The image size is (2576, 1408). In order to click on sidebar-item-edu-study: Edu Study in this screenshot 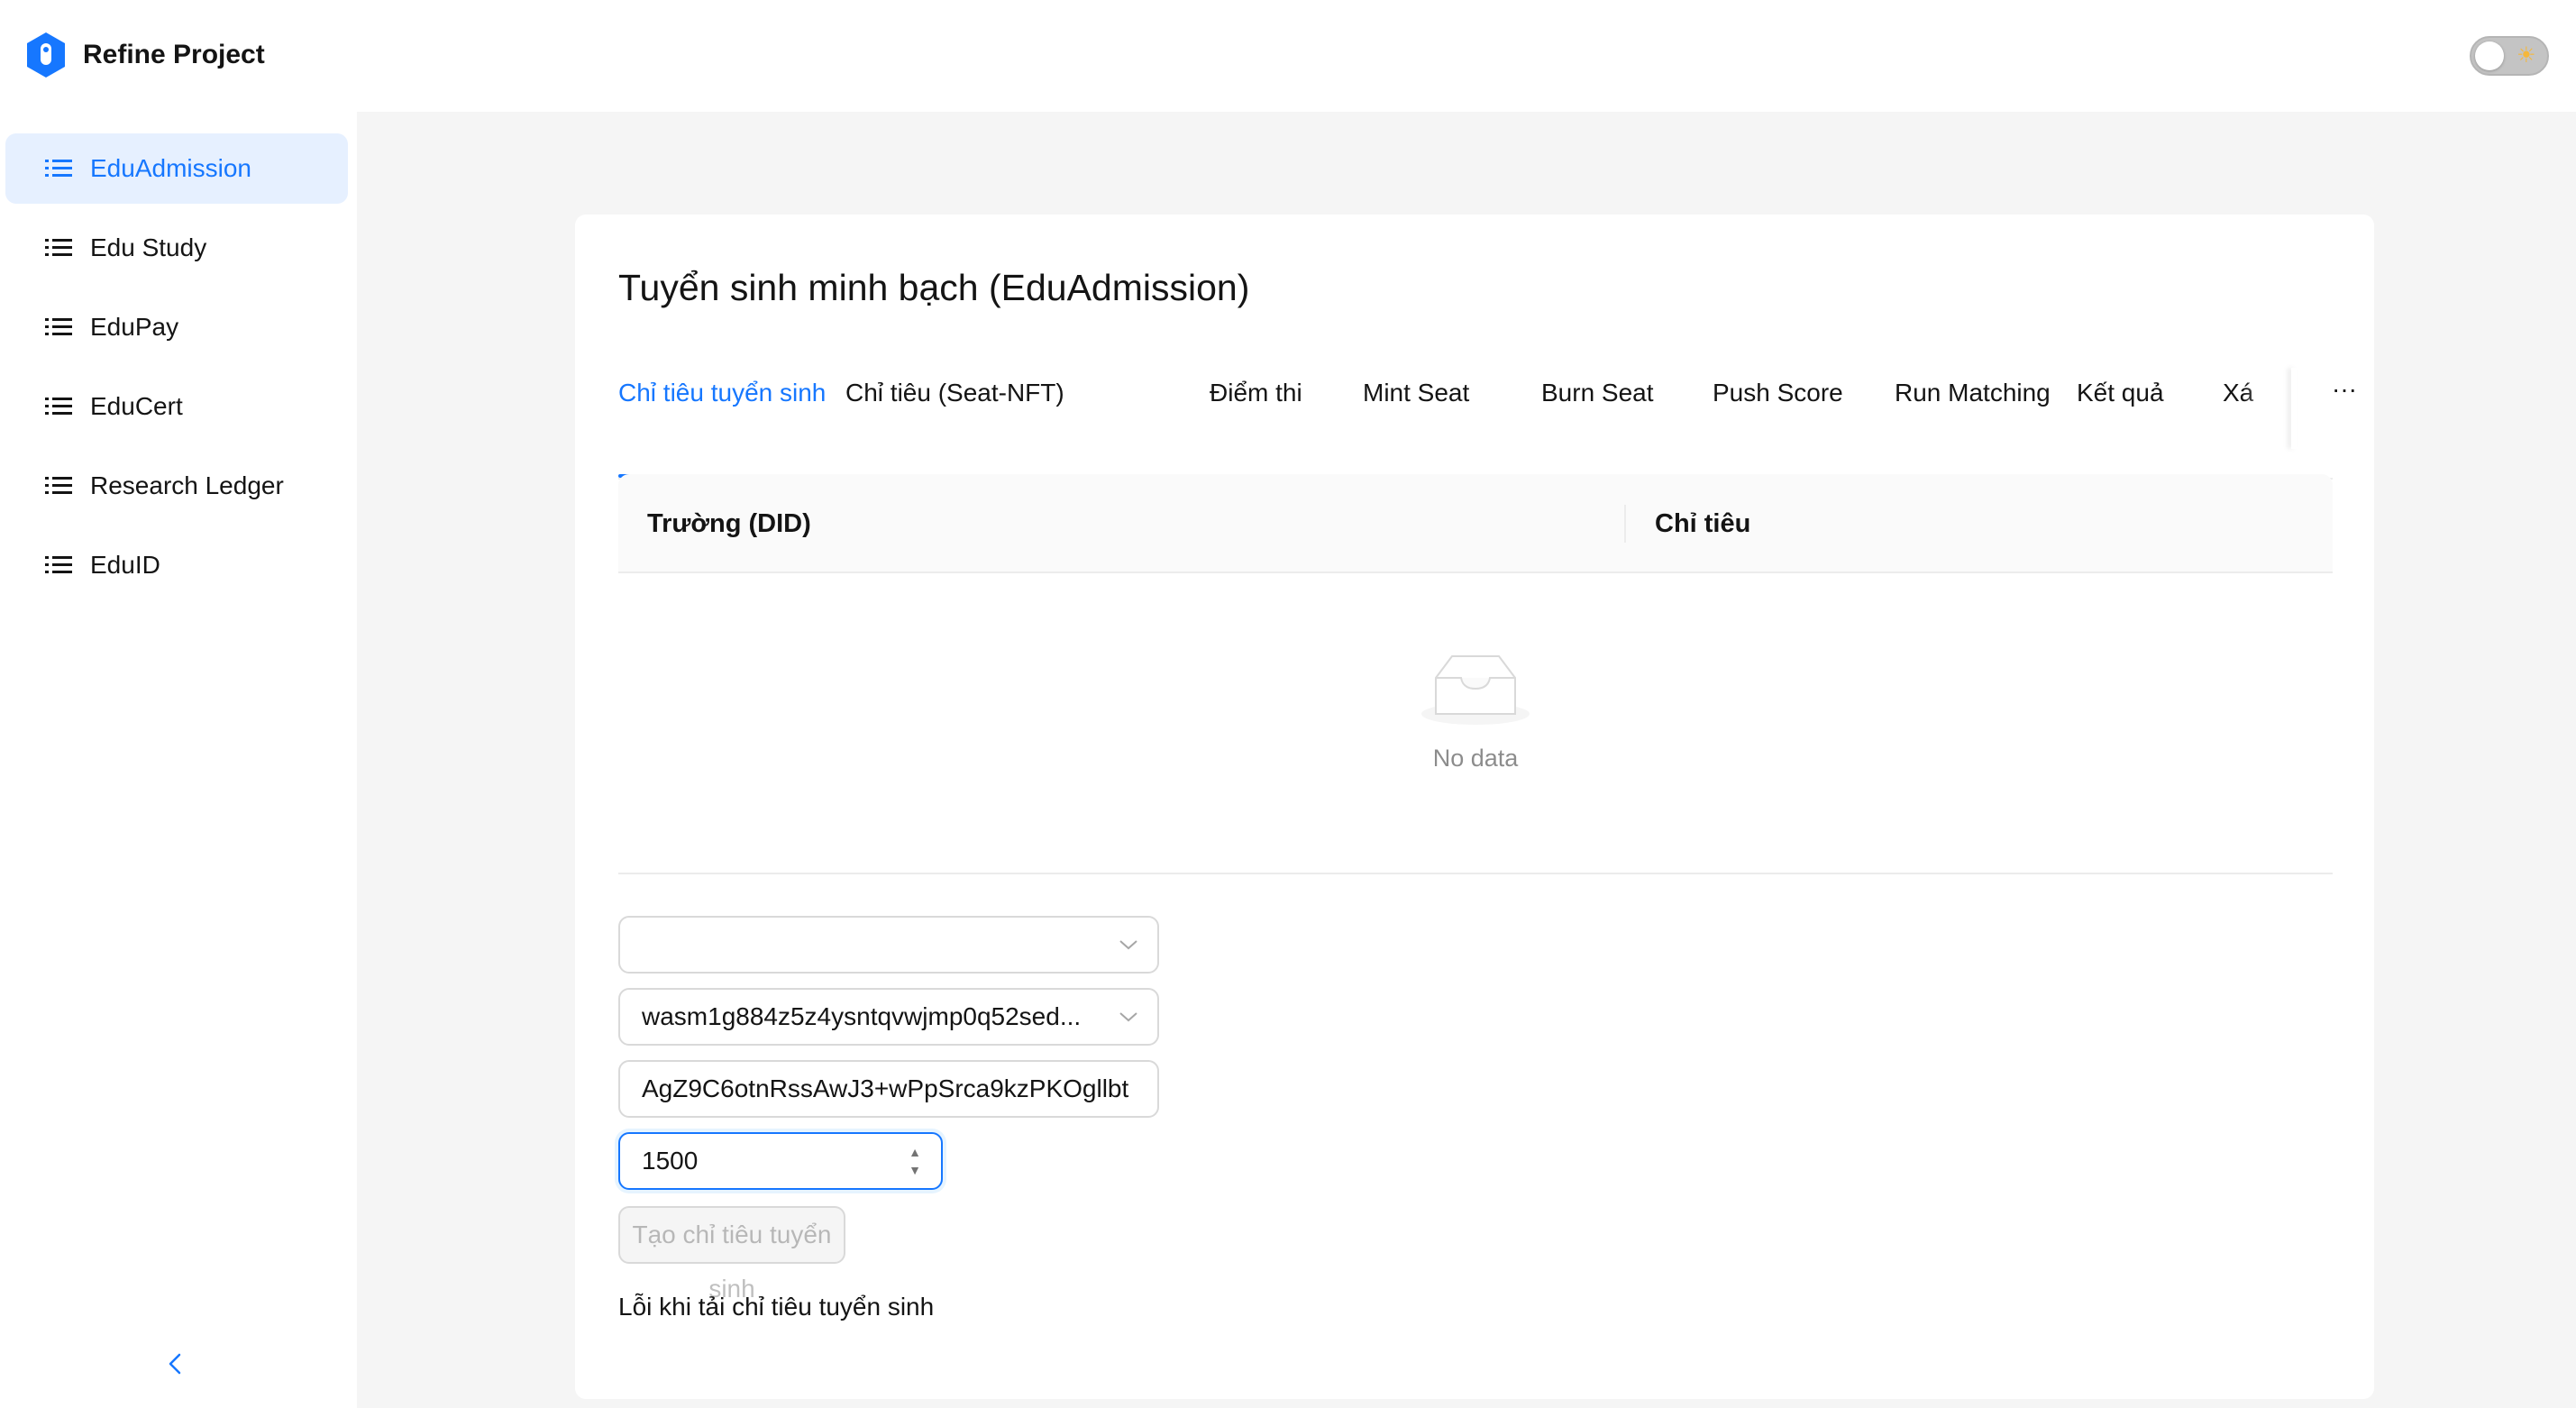, I will do `click(176, 248)`.